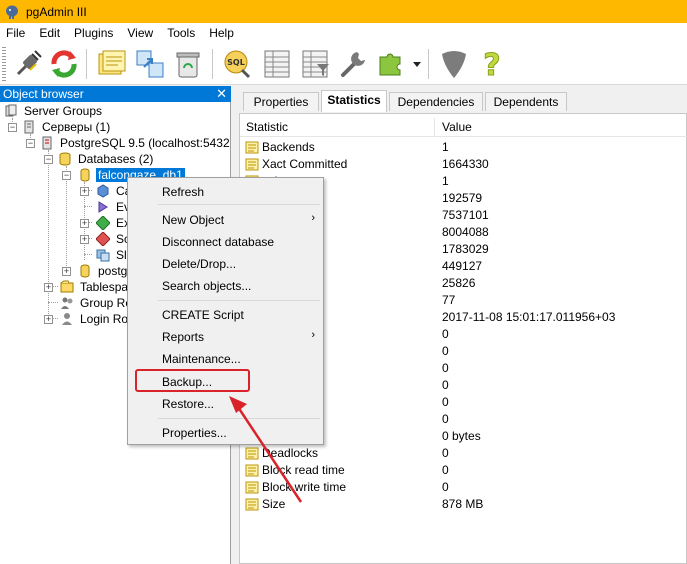  What do you see at coordinates (135, 143) in the screenshot?
I see `tree-node-server: PostgreSQL 9.5 (localhost:5432)` at bounding box center [135, 143].